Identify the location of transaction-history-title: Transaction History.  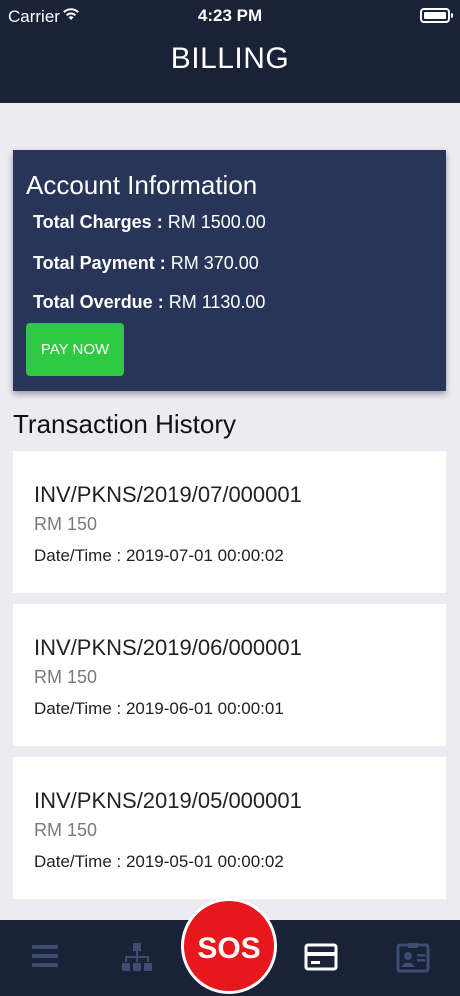
(124, 424).